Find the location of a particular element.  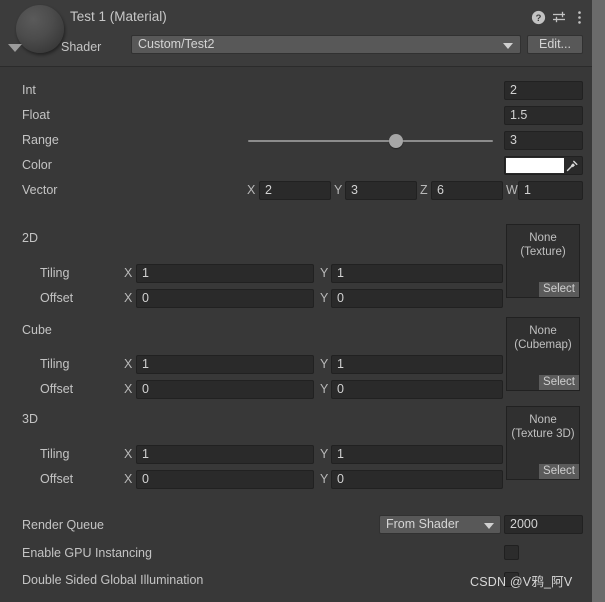

offset-3d-x-axis-label: X is located at coordinates (128, 479).